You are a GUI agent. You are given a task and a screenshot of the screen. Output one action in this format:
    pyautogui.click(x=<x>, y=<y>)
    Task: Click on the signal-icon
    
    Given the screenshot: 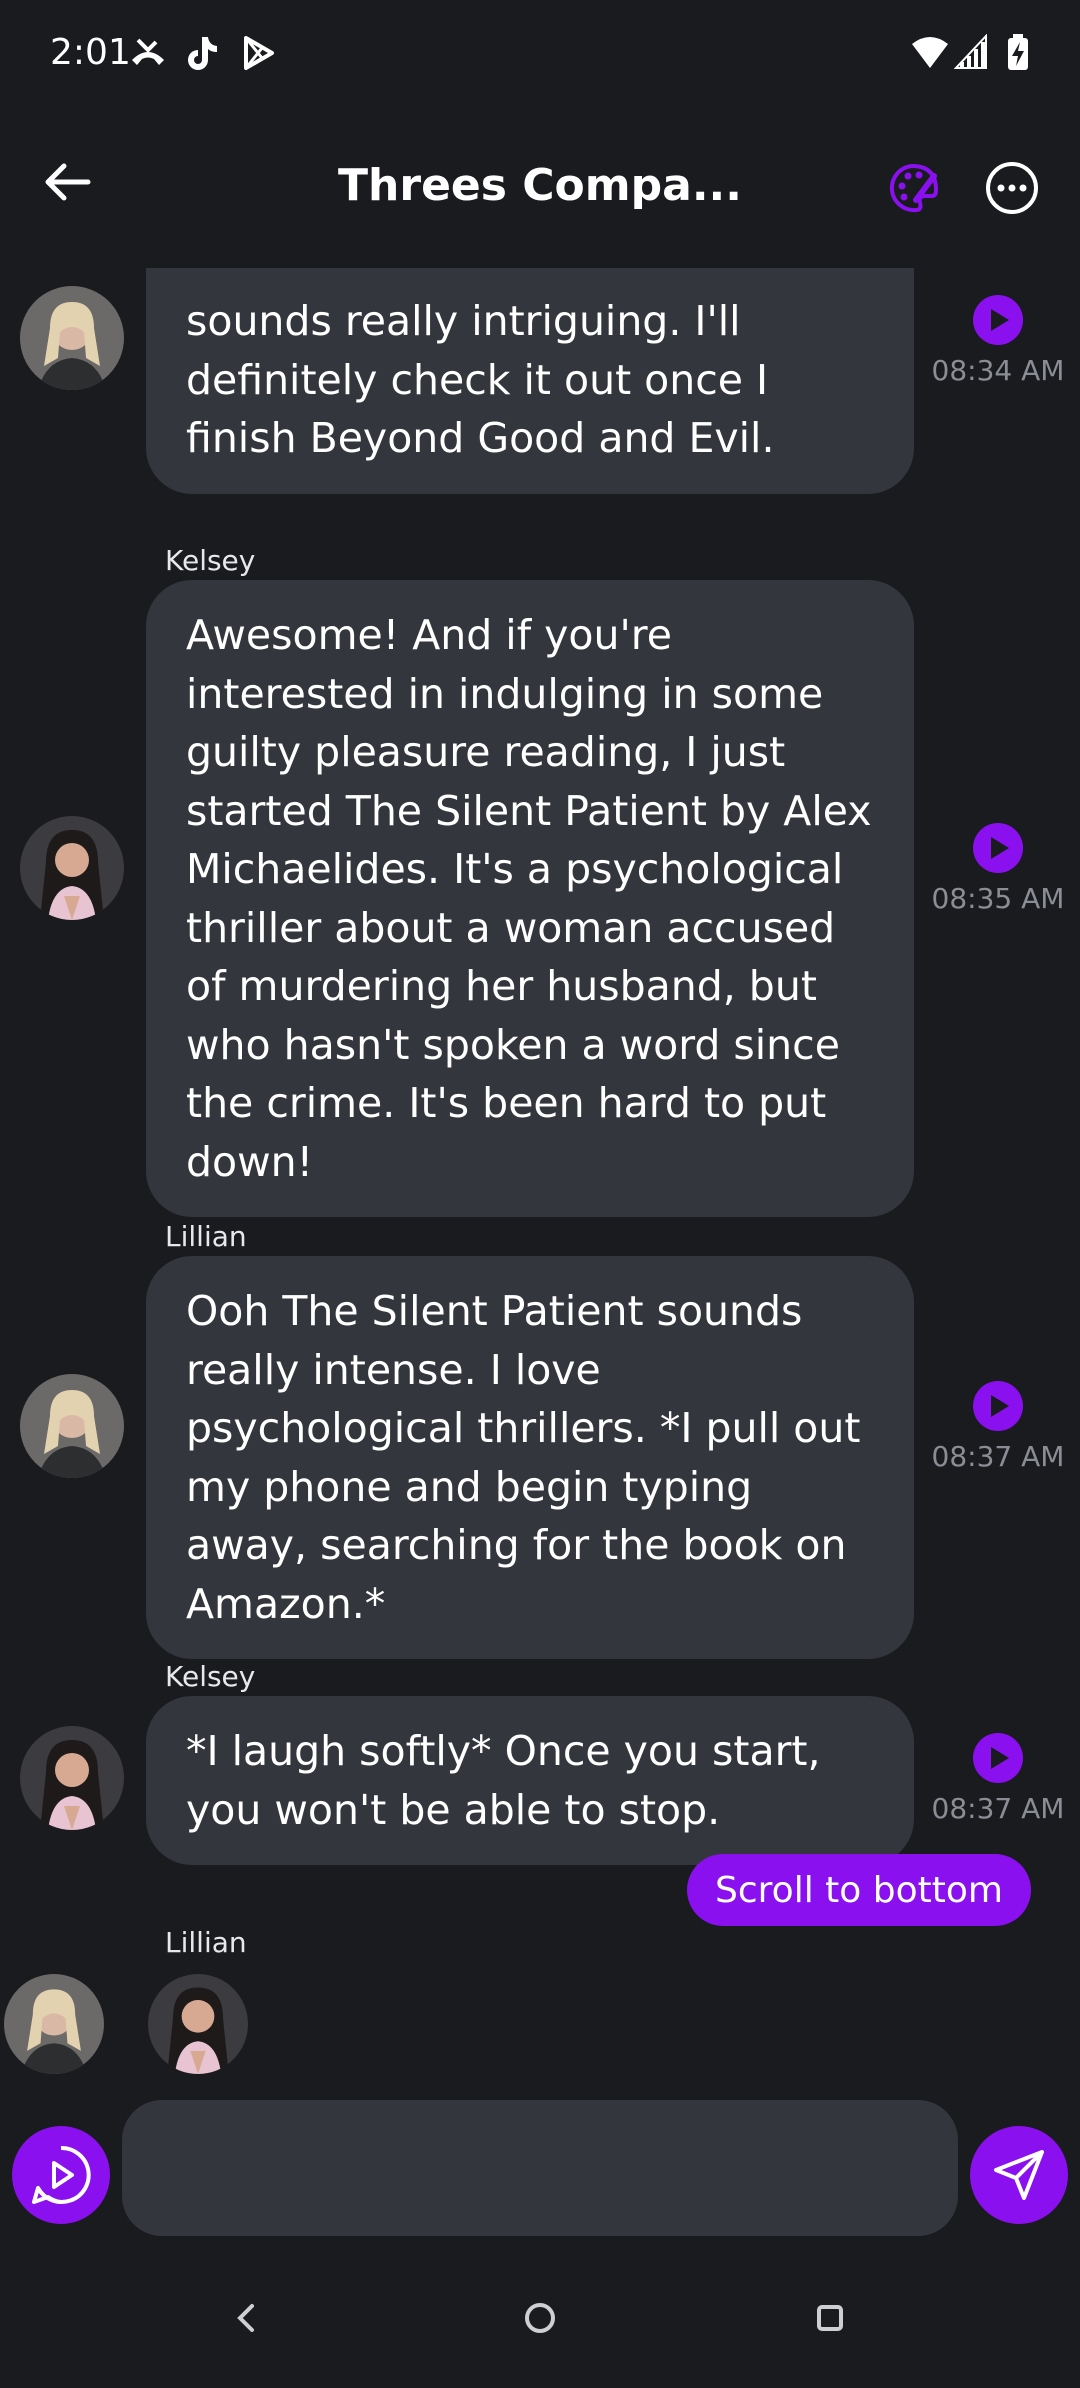 What is the action you would take?
    pyautogui.click(x=970, y=51)
    